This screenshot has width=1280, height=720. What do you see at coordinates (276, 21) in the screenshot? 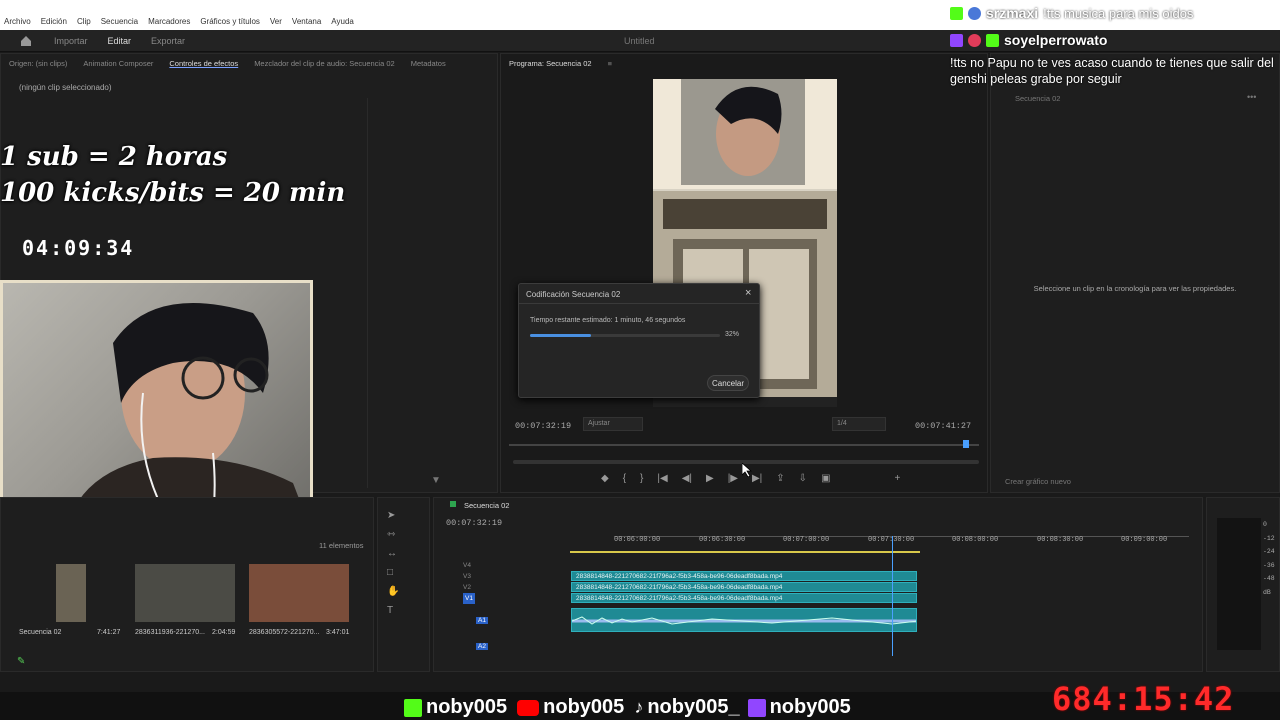
I see `menu-ver: Ver` at bounding box center [276, 21].